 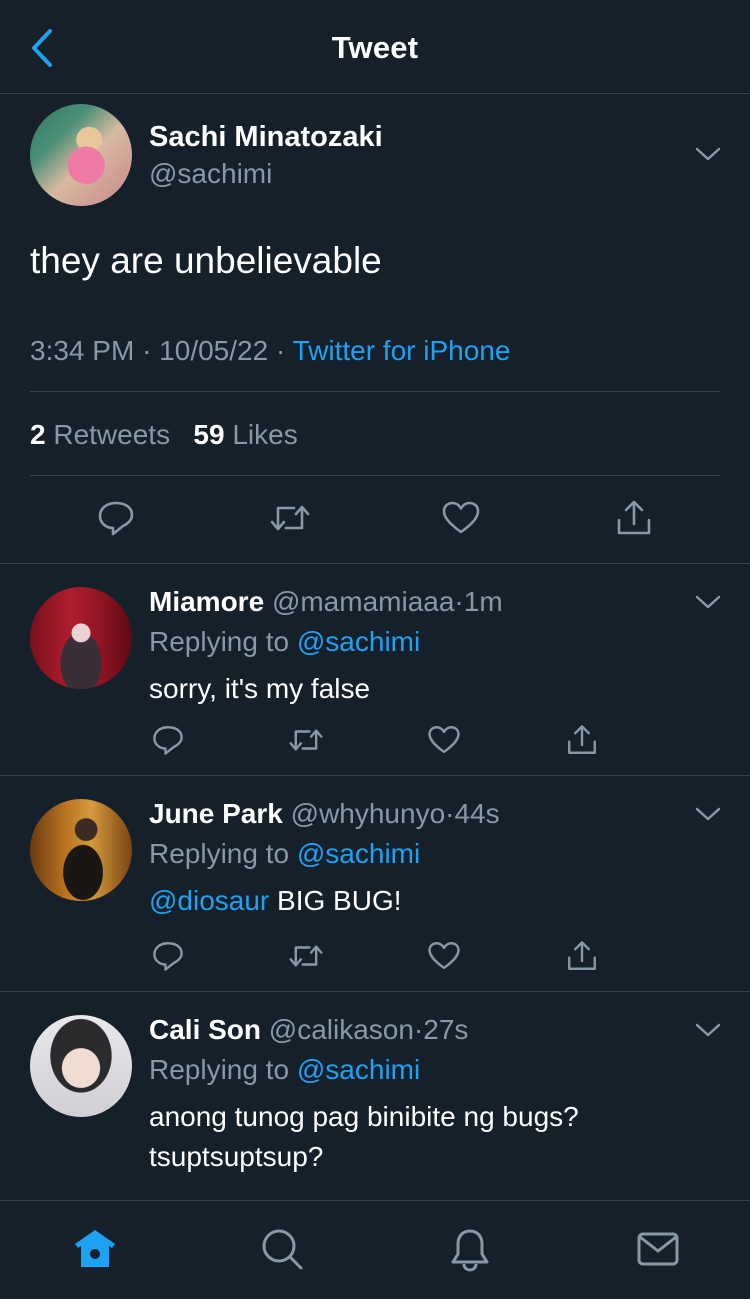 I want to click on author-name: Sachi Minatozaki, so click(x=266, y=137).